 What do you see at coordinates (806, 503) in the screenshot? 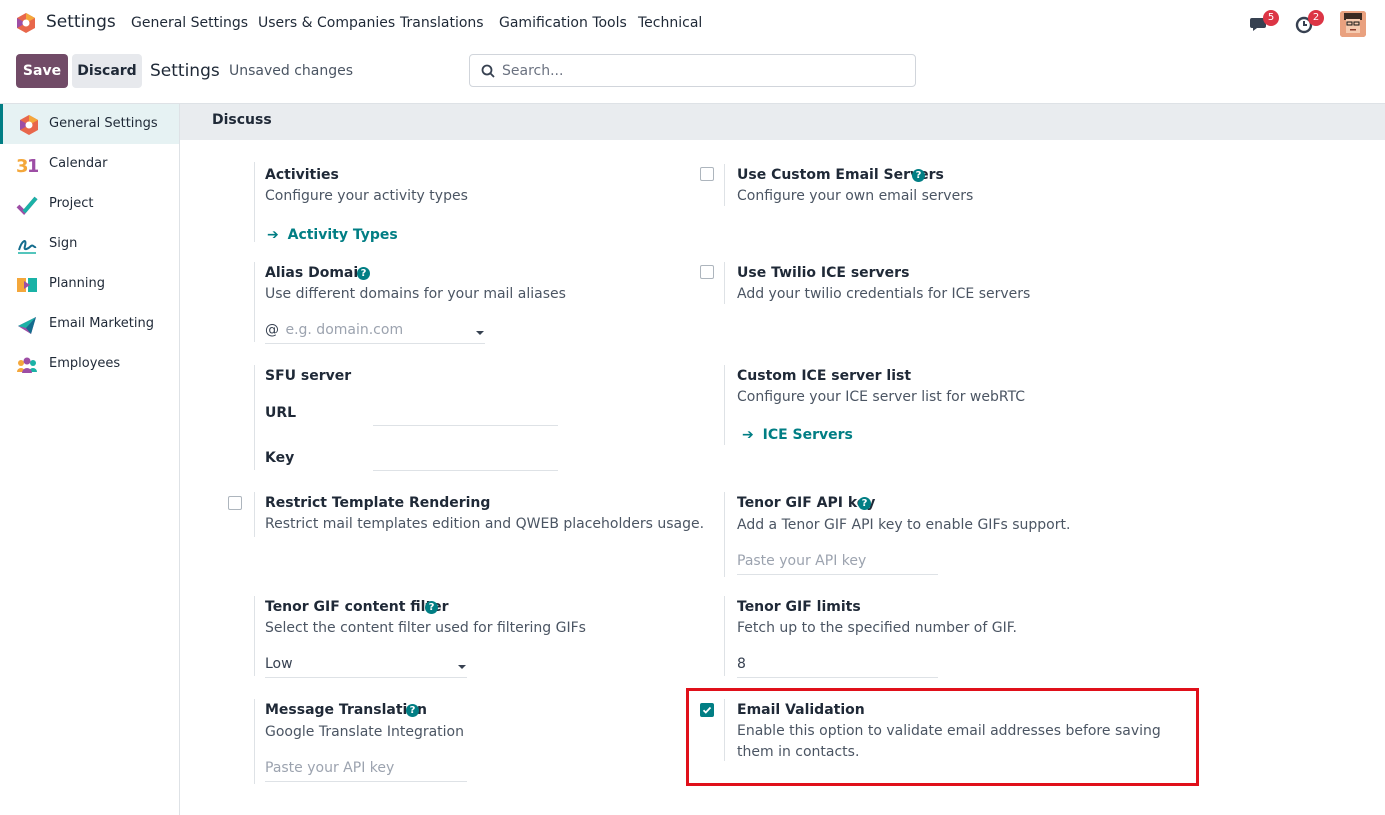
I see `tenor-api-key-title: Tenor GIF API key` at bounding box center [806, 503].